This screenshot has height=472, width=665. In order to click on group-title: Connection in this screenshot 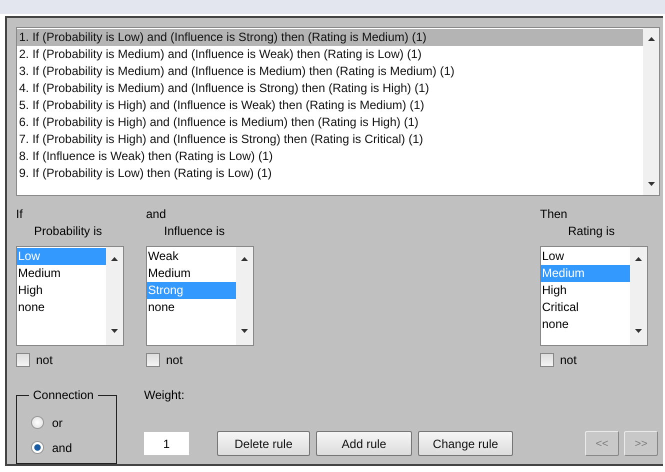, I will do `click(63, 395)`.